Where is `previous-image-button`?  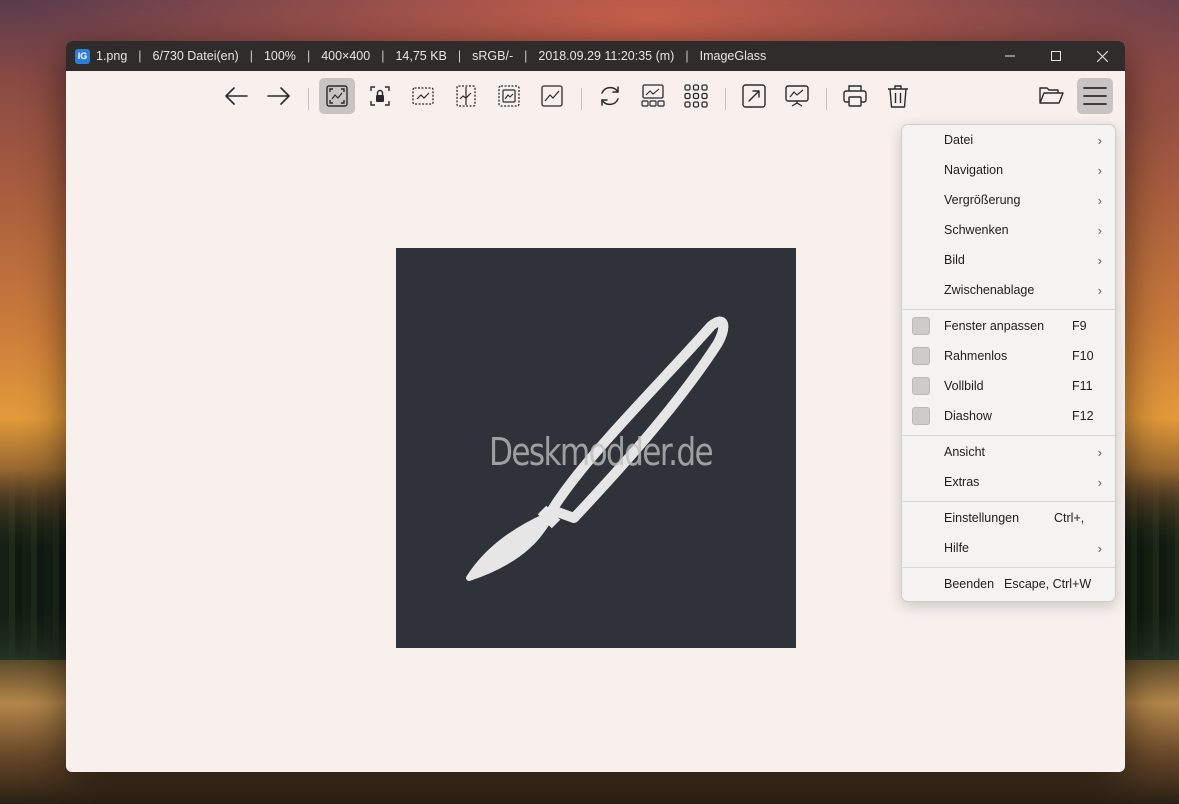
previous-image-button is located at coordinates (236, 96).